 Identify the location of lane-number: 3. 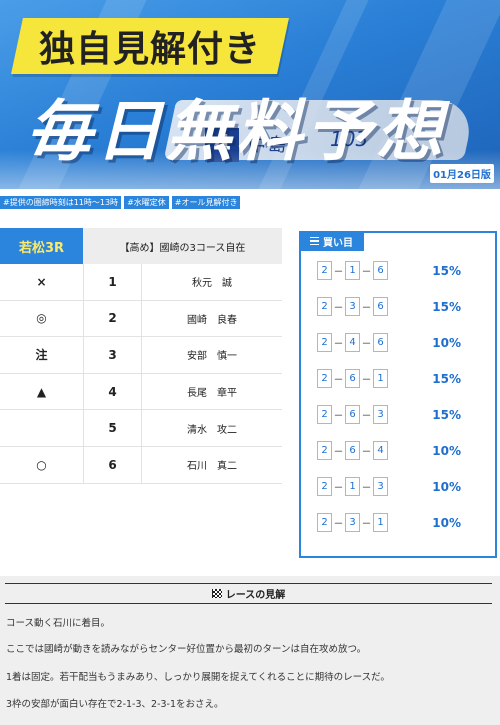
(112, 355).